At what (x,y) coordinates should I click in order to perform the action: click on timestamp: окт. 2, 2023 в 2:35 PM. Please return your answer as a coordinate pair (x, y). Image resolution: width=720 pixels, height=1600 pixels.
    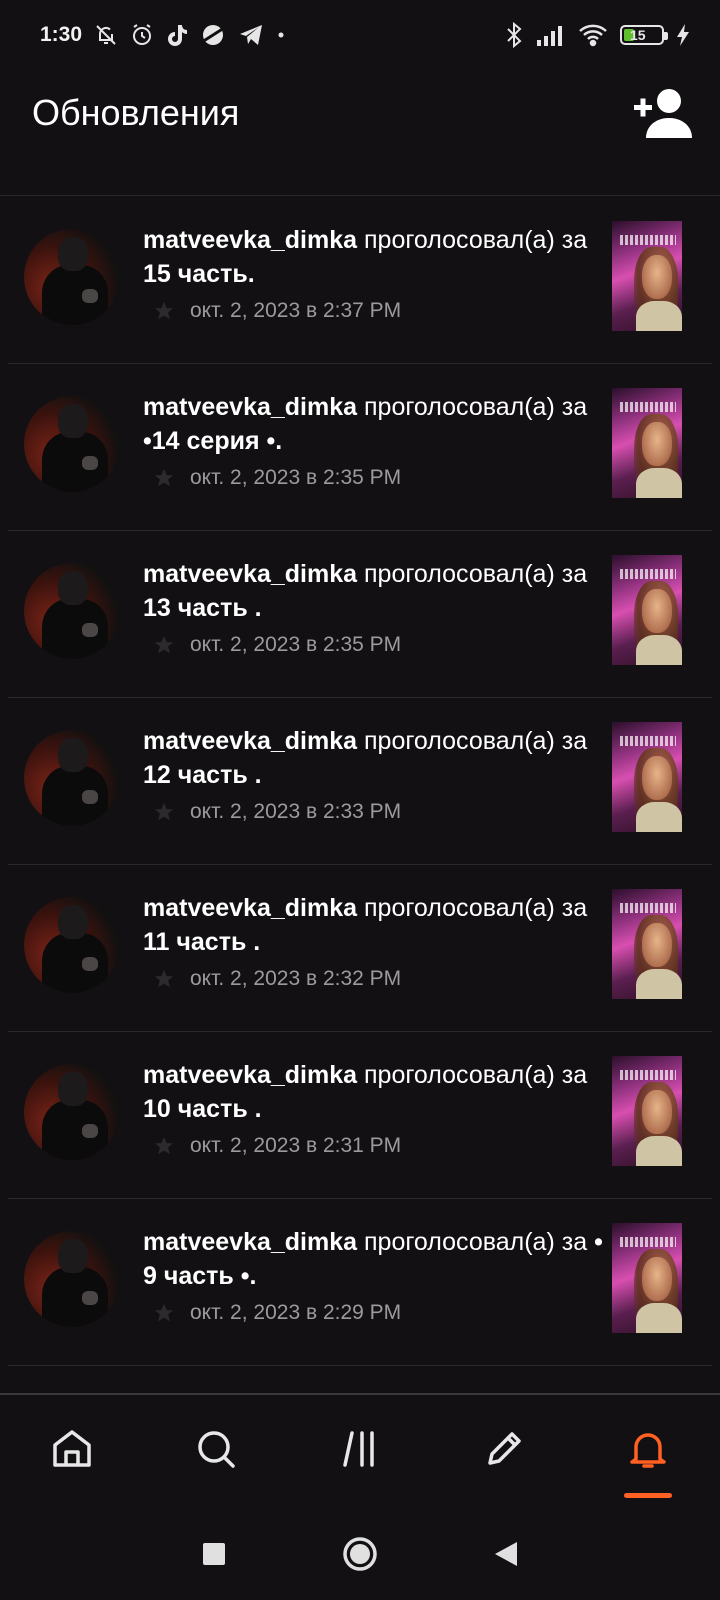
    Looking at the image, I should click on (296, 477).